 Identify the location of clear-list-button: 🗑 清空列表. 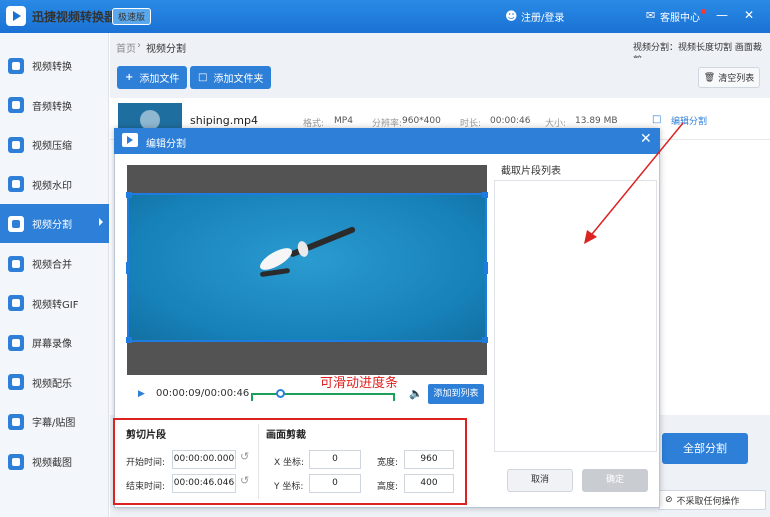
(729, 77).